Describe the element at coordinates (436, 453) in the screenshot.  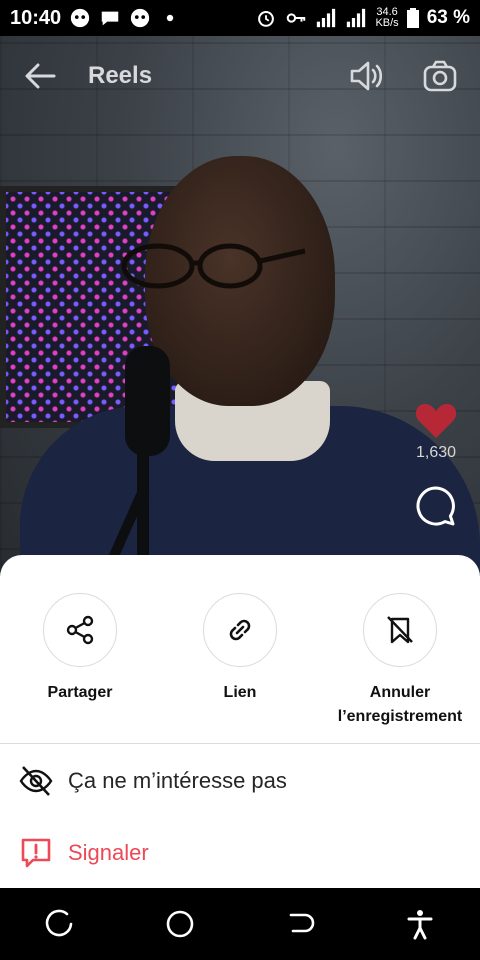
I see `like-count: 1,630` at that location.